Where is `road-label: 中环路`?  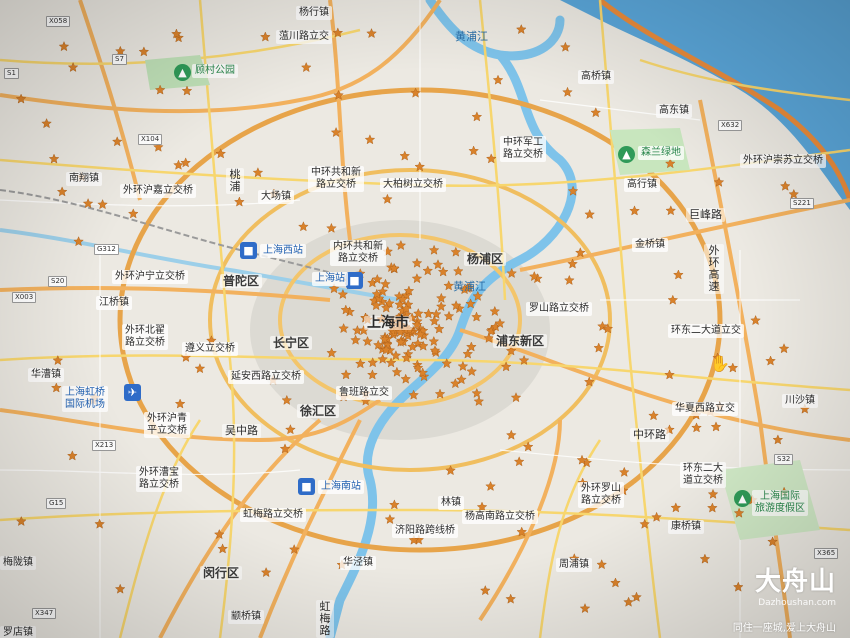
road-label: 中环路 is located at coordinates (649, 435).